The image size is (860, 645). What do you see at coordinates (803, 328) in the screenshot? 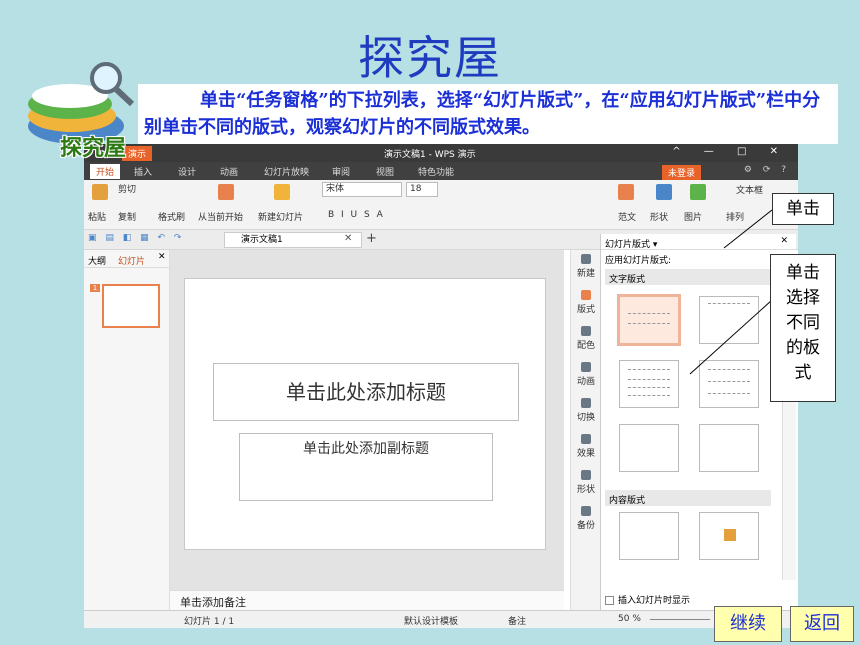
I see `callout-select-layout: 单击 选择 不同 的板 式` at bounding box center [803, 328].